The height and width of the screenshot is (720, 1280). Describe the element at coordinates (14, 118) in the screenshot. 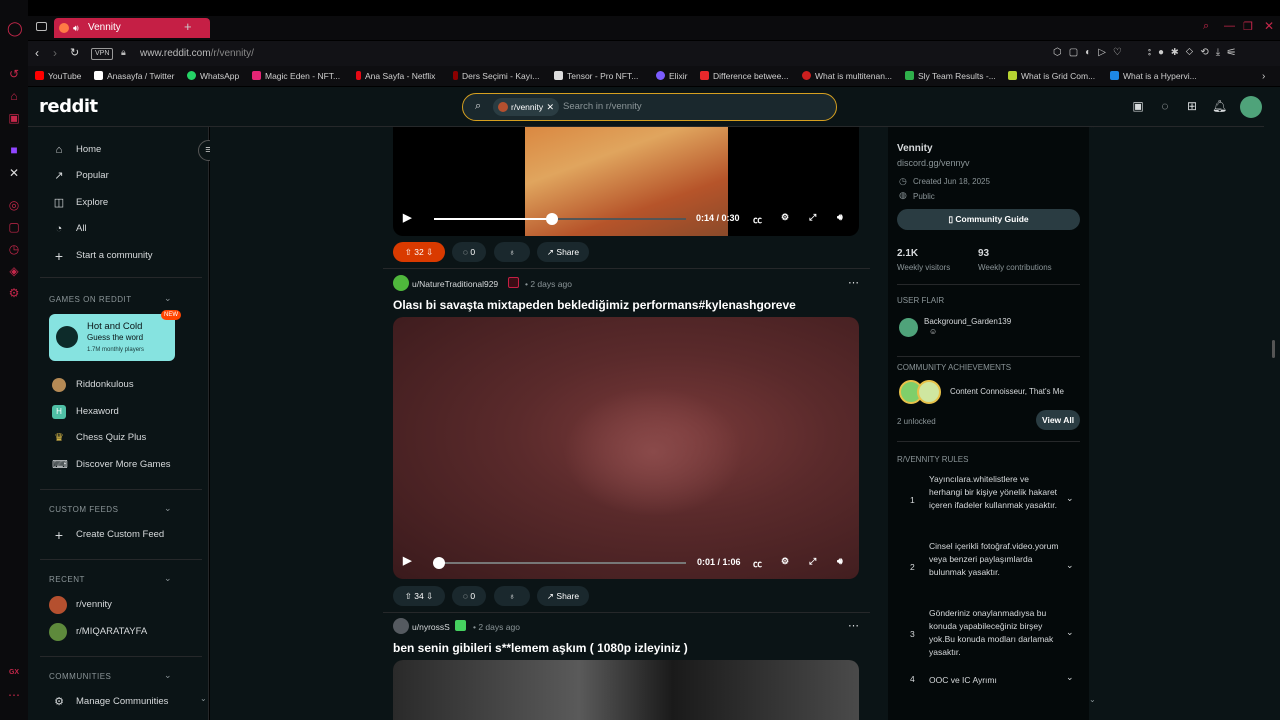

I see `messenger-icon: ▣` at that location.